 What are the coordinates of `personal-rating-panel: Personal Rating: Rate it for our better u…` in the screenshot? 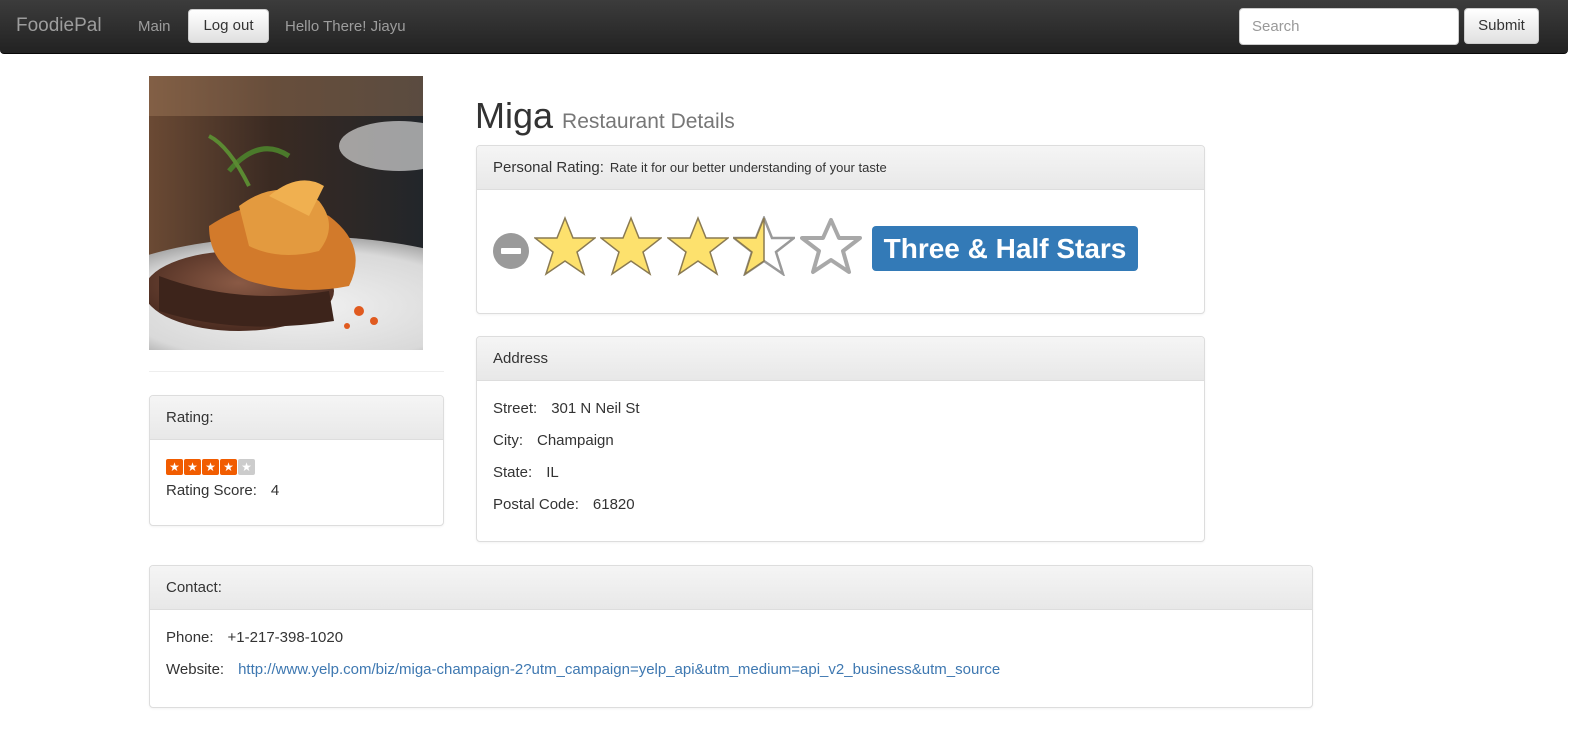 It's located at (840, 229).